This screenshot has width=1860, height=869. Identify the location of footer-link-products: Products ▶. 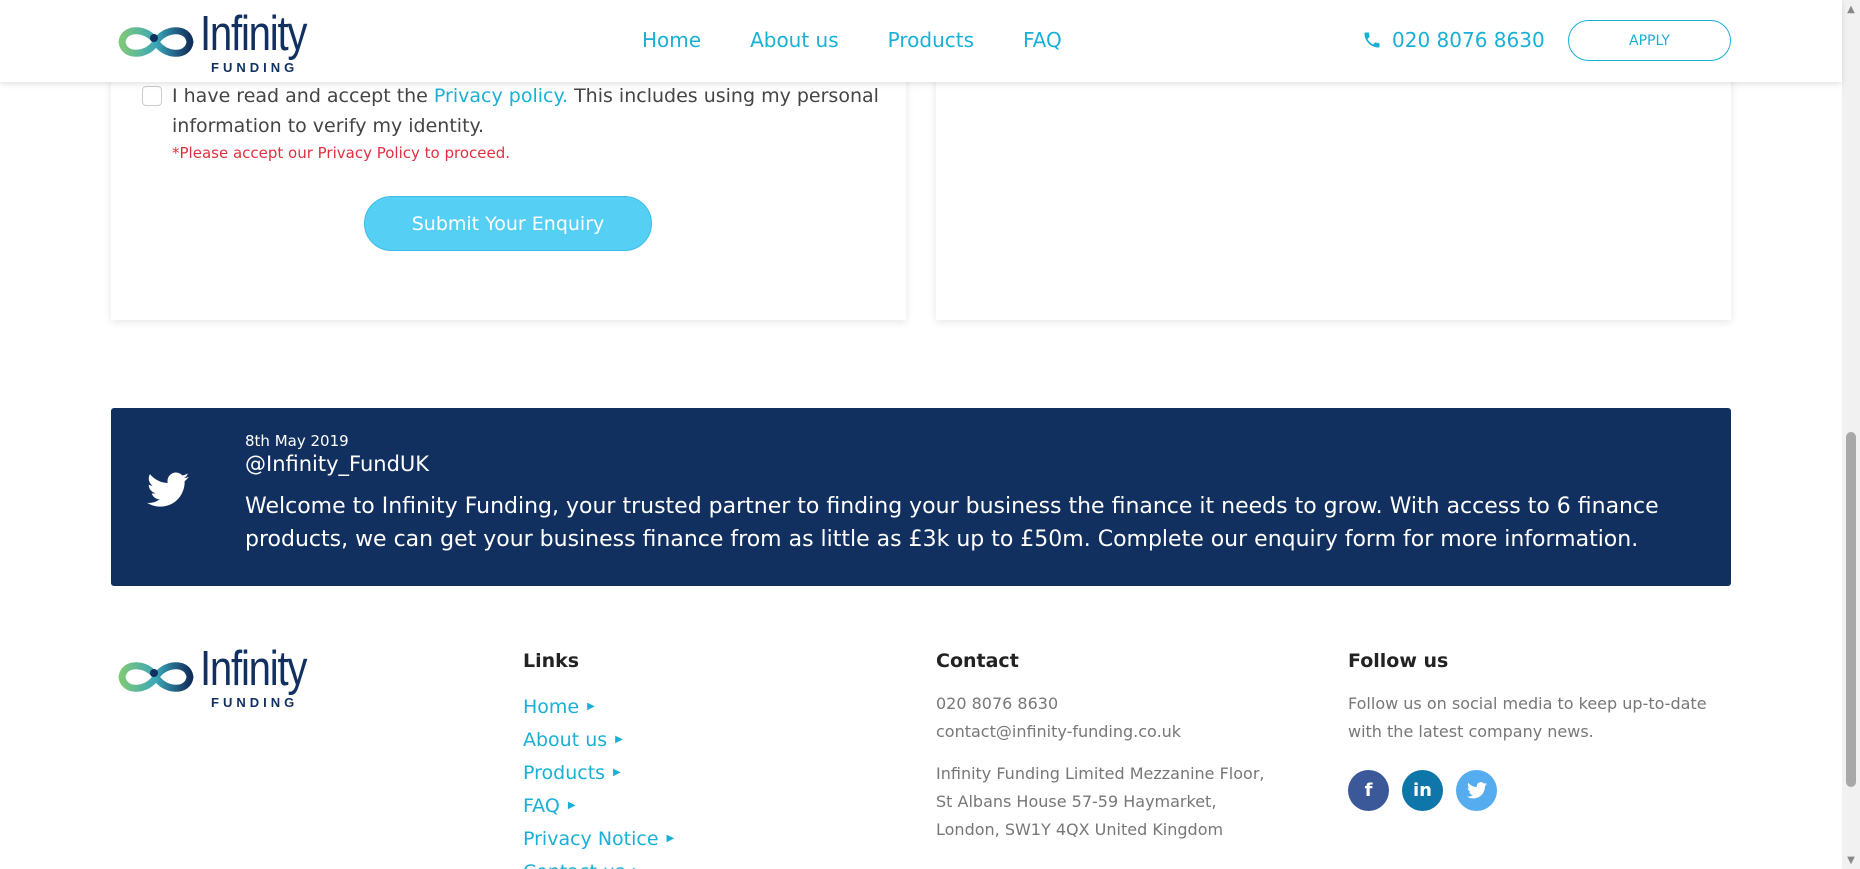
(598, 772).